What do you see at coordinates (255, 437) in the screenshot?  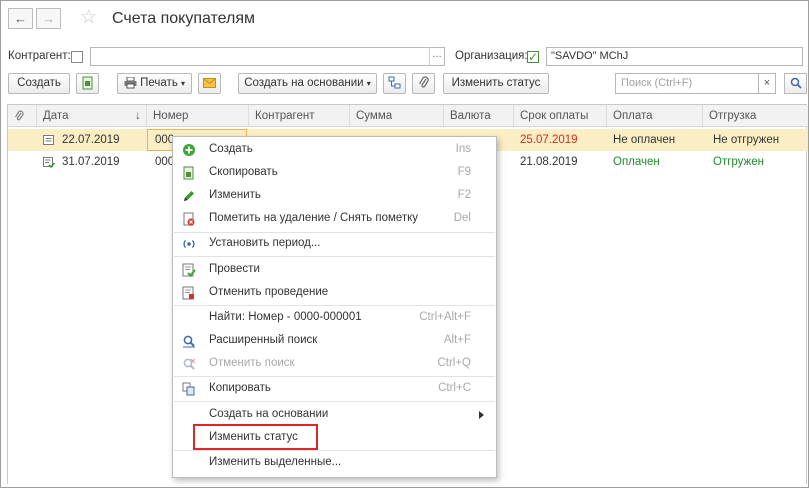 I see `highlight-box` at bounding box center [255, 437].